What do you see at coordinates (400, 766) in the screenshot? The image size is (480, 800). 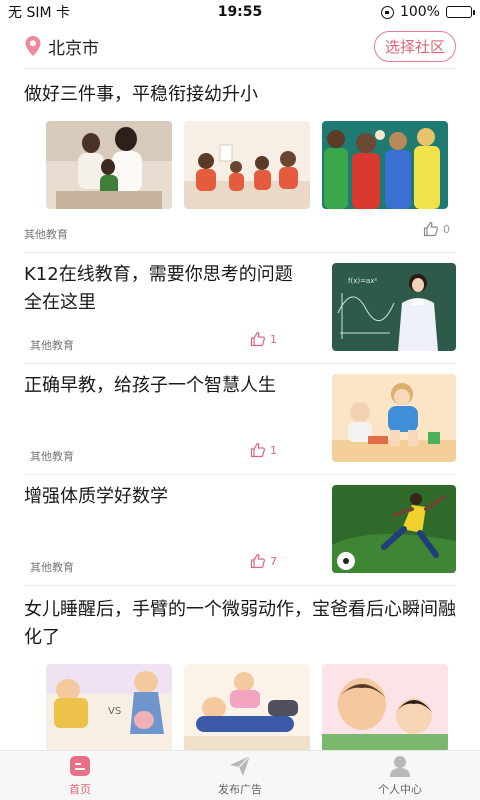 I see `user-icon` at bounding box center [400, 766].